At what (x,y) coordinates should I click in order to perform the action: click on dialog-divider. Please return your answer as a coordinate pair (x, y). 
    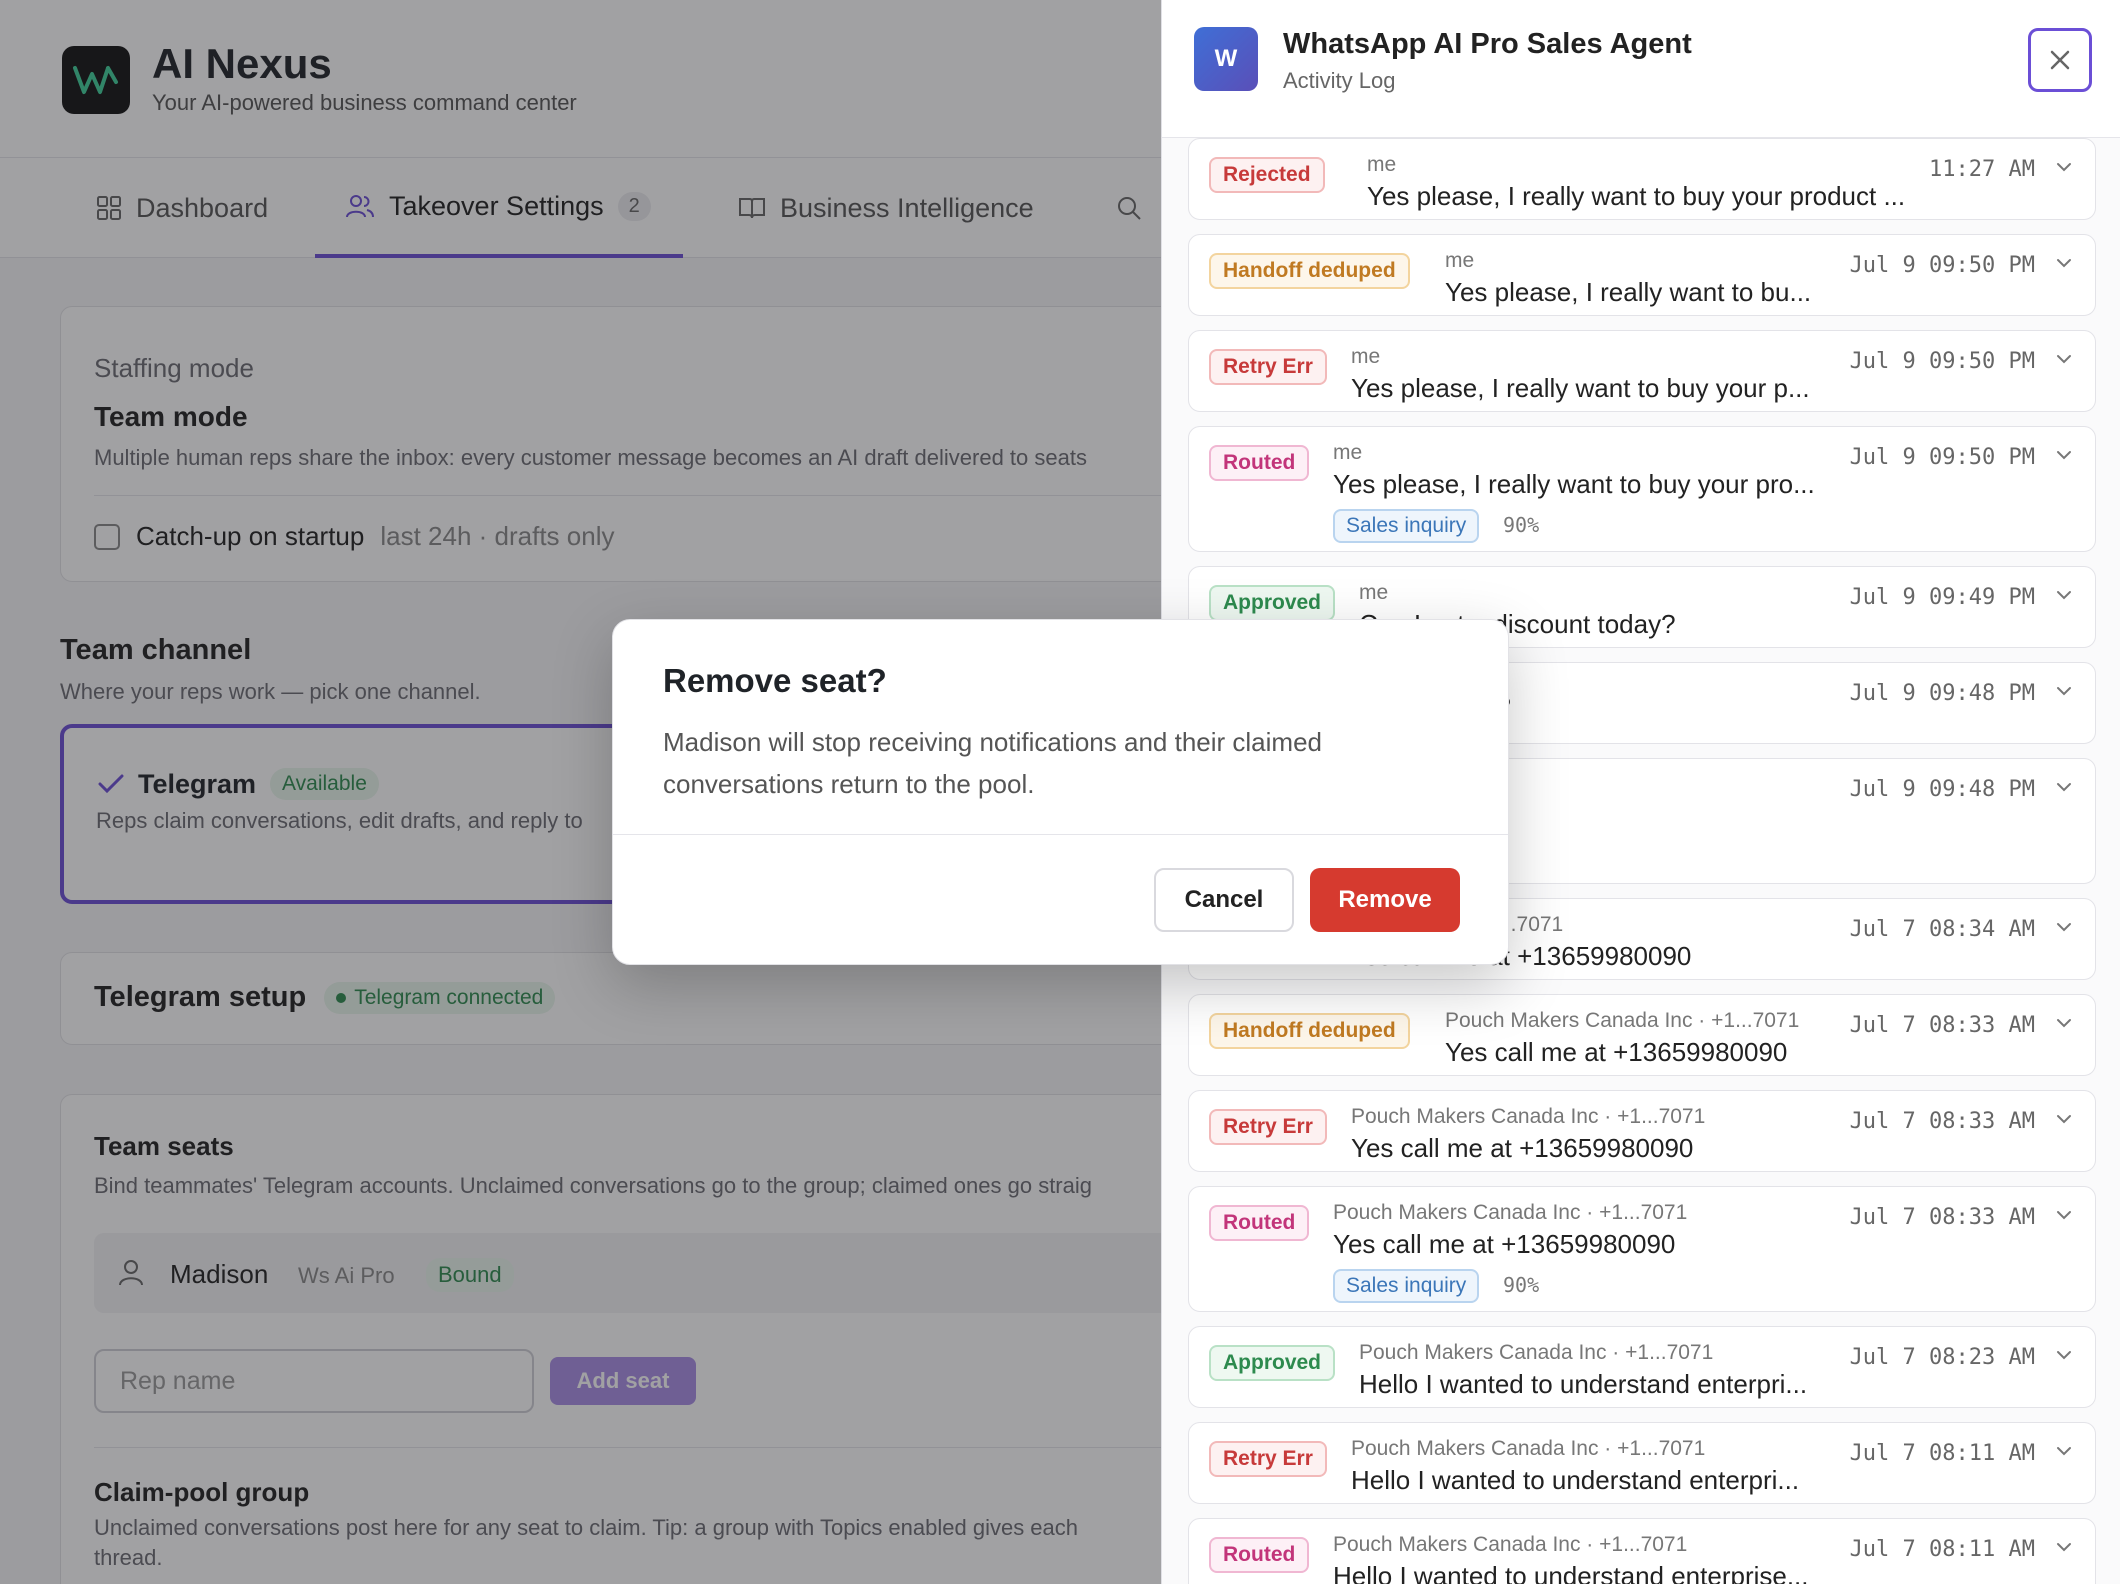
    Looking at the image, I should click on (1060, 834).